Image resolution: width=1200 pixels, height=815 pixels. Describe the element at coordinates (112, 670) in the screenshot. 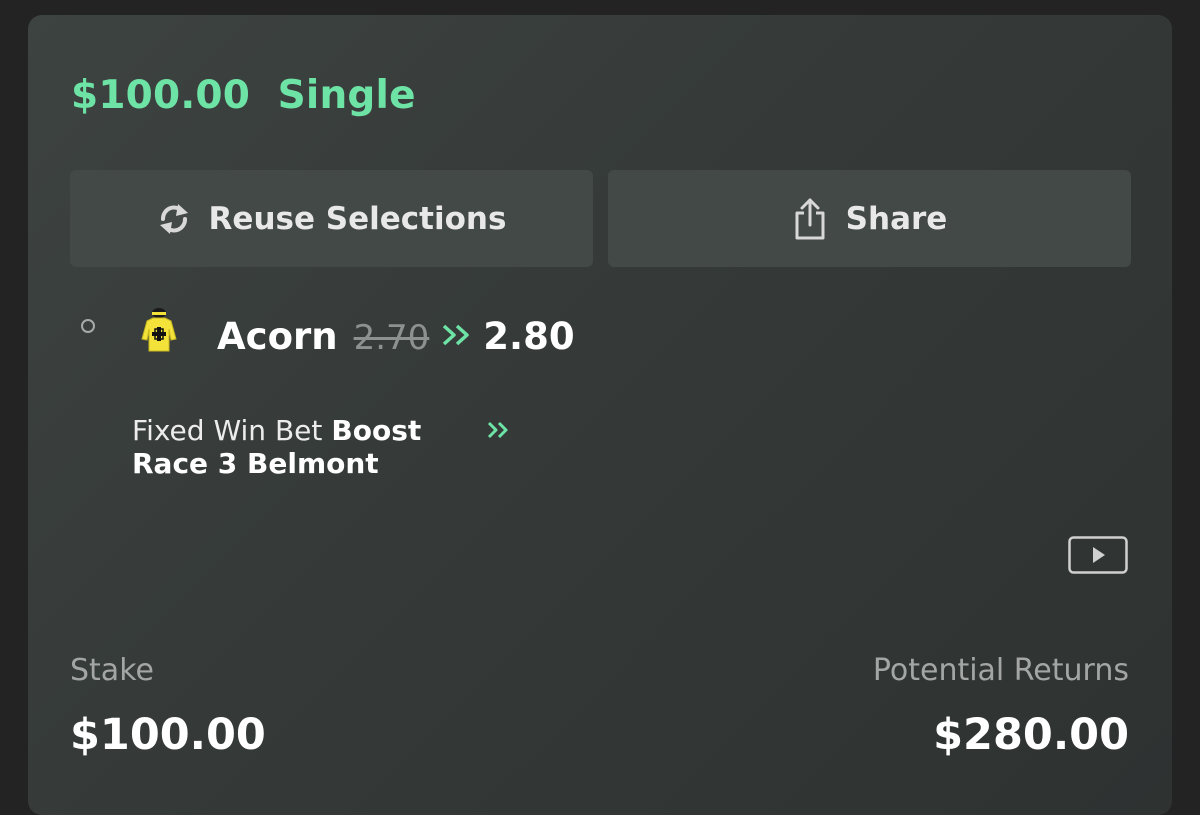

I see `stake-label: Stake` at that location.